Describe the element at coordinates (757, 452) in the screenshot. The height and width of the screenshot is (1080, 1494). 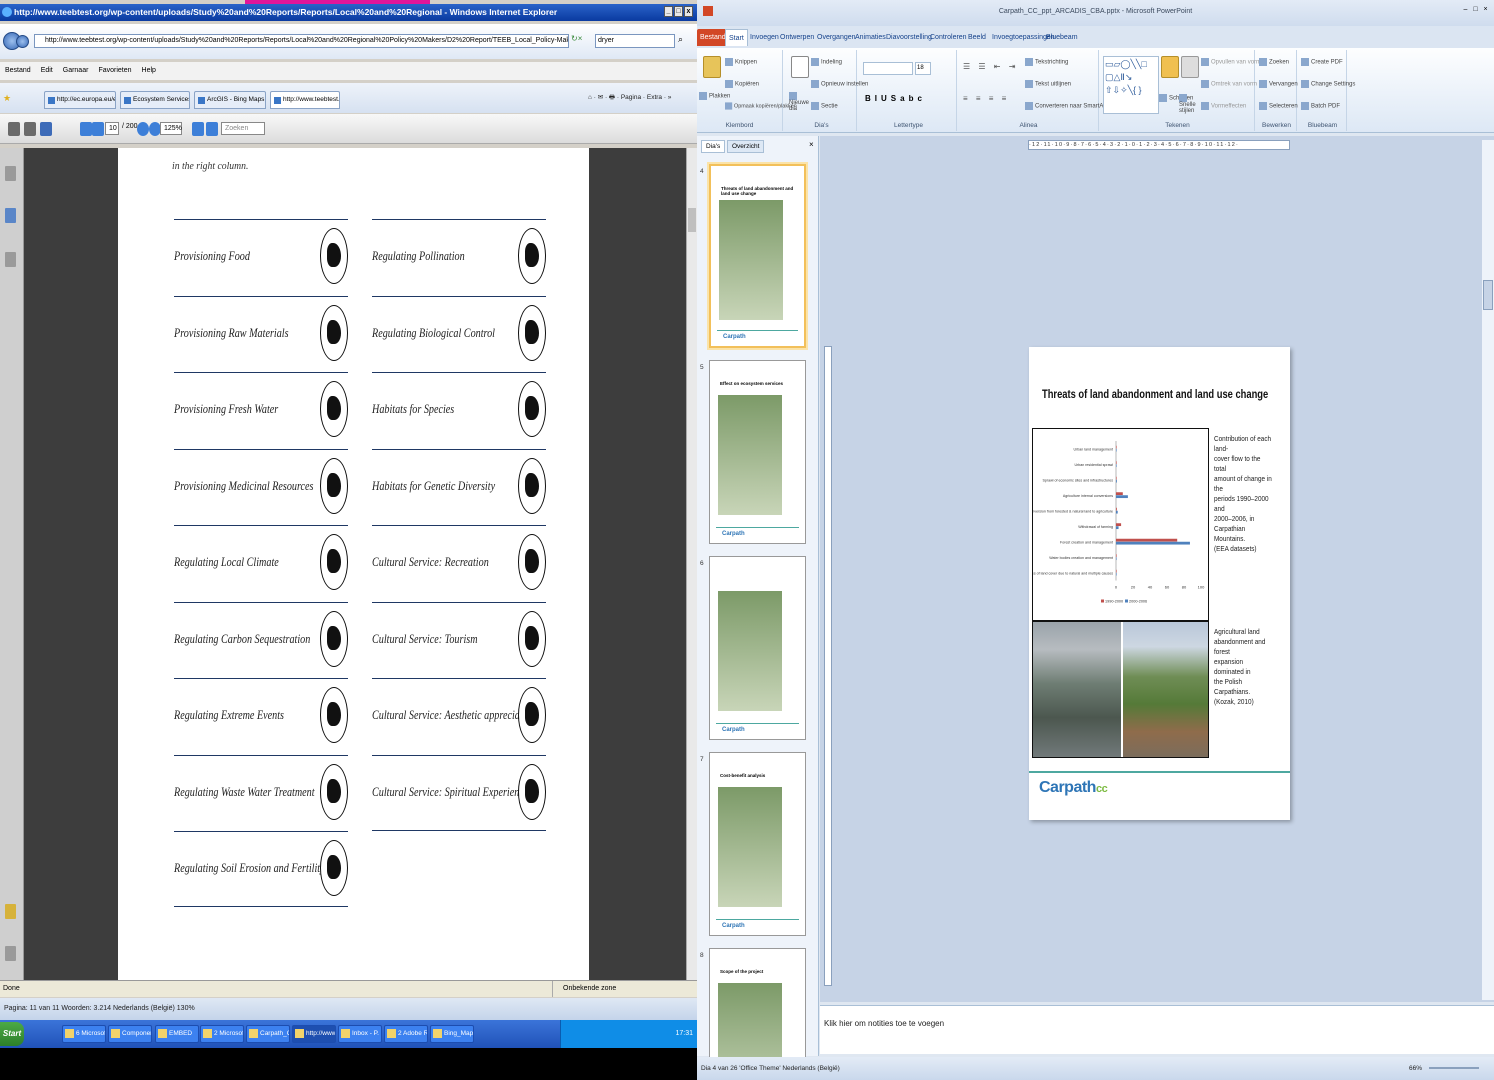
I see `slide-thumbnail: Effect on ecosystem services Carpath` at that location.